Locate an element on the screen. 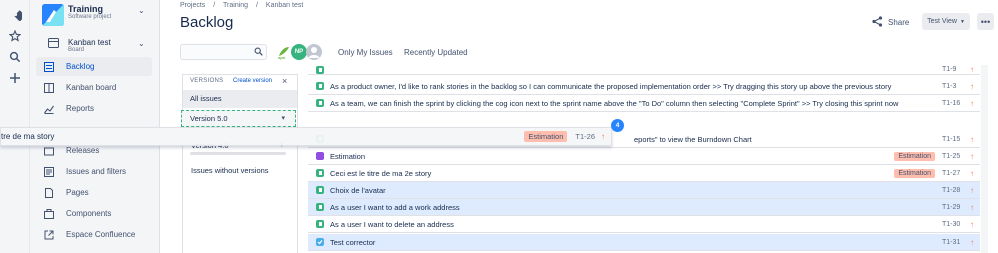  issue-key: T1-28 is located at coordinates (955, 190).